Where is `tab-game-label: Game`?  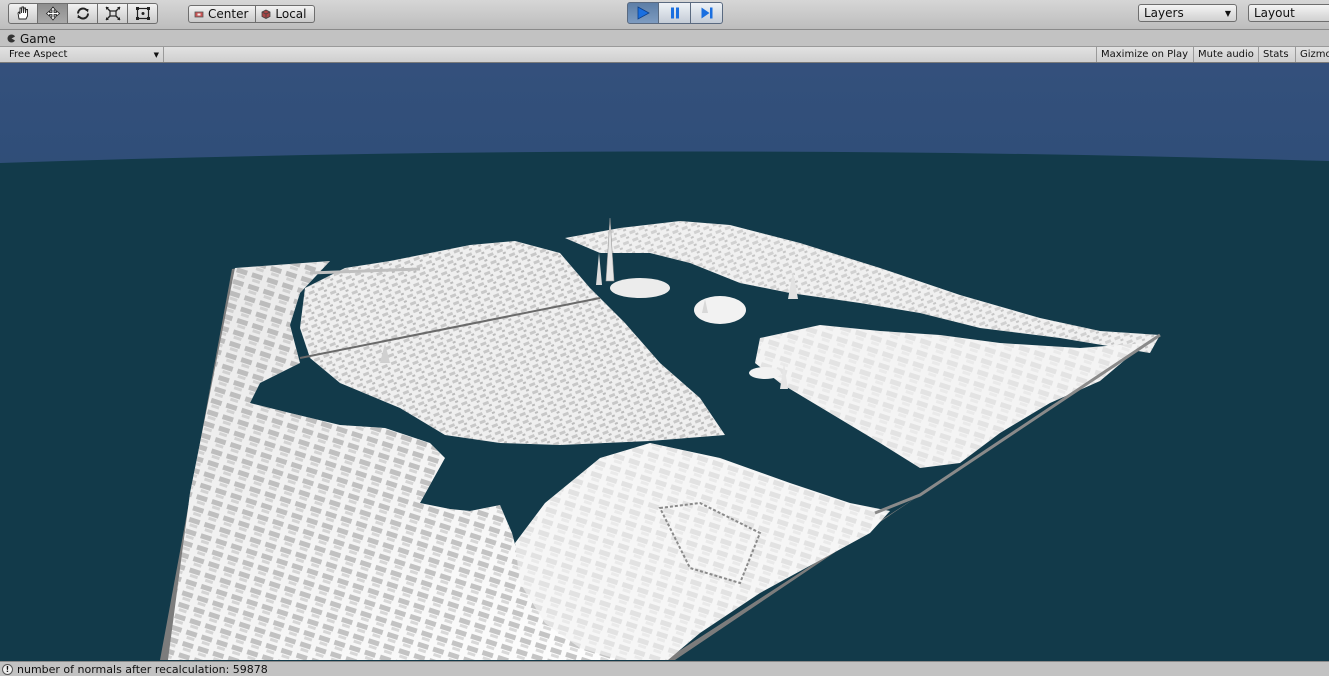
tab-game-label: Game is located at coordinates (38, 38).